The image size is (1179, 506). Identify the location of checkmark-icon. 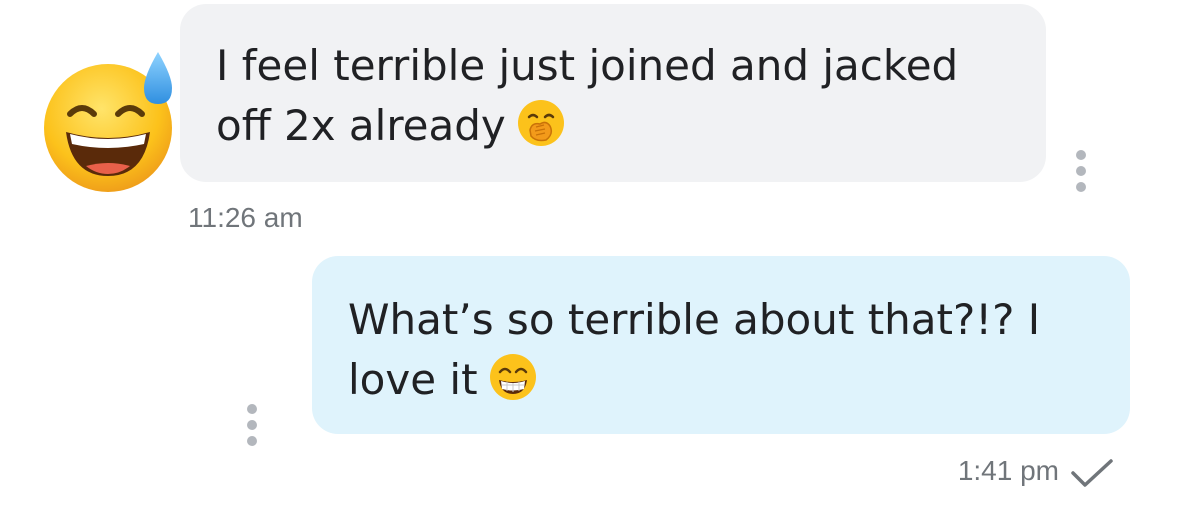
(1092, 475).